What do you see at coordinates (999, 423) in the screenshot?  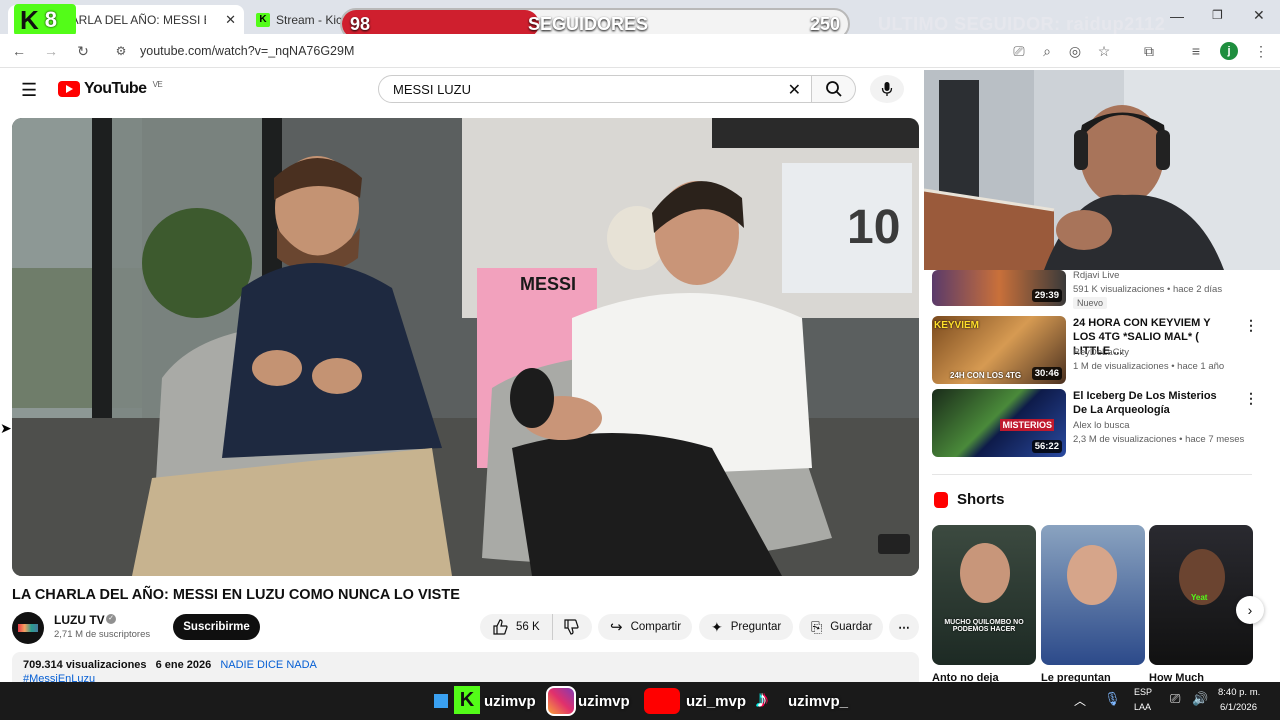 I see `related-thumb-3: MISTERIOS 56:22` at bounding box center [999, 423].